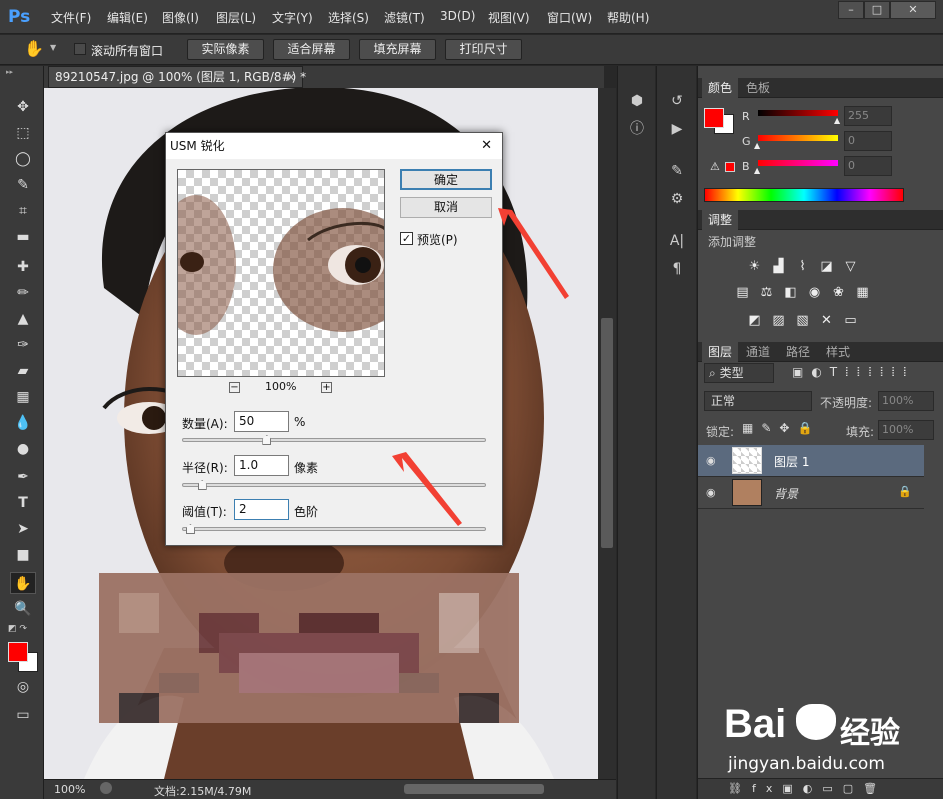 The height and width of the screenshot is (799, 943). Describe the element at coordinates (480, 367) in the screenshot. I see `annotation-arrows` at that location.